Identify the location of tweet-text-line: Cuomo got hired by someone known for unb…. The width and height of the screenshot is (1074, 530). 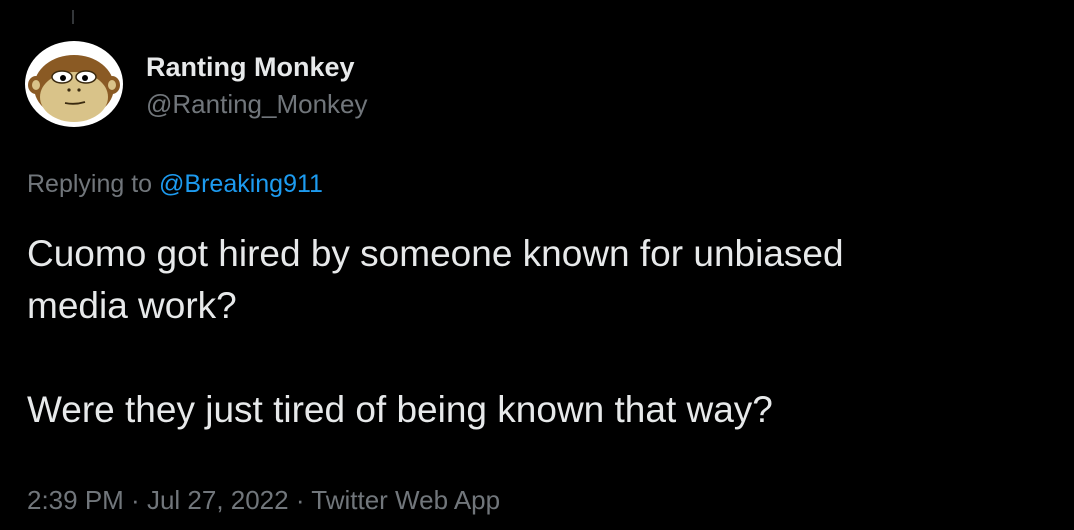
(435, 253).